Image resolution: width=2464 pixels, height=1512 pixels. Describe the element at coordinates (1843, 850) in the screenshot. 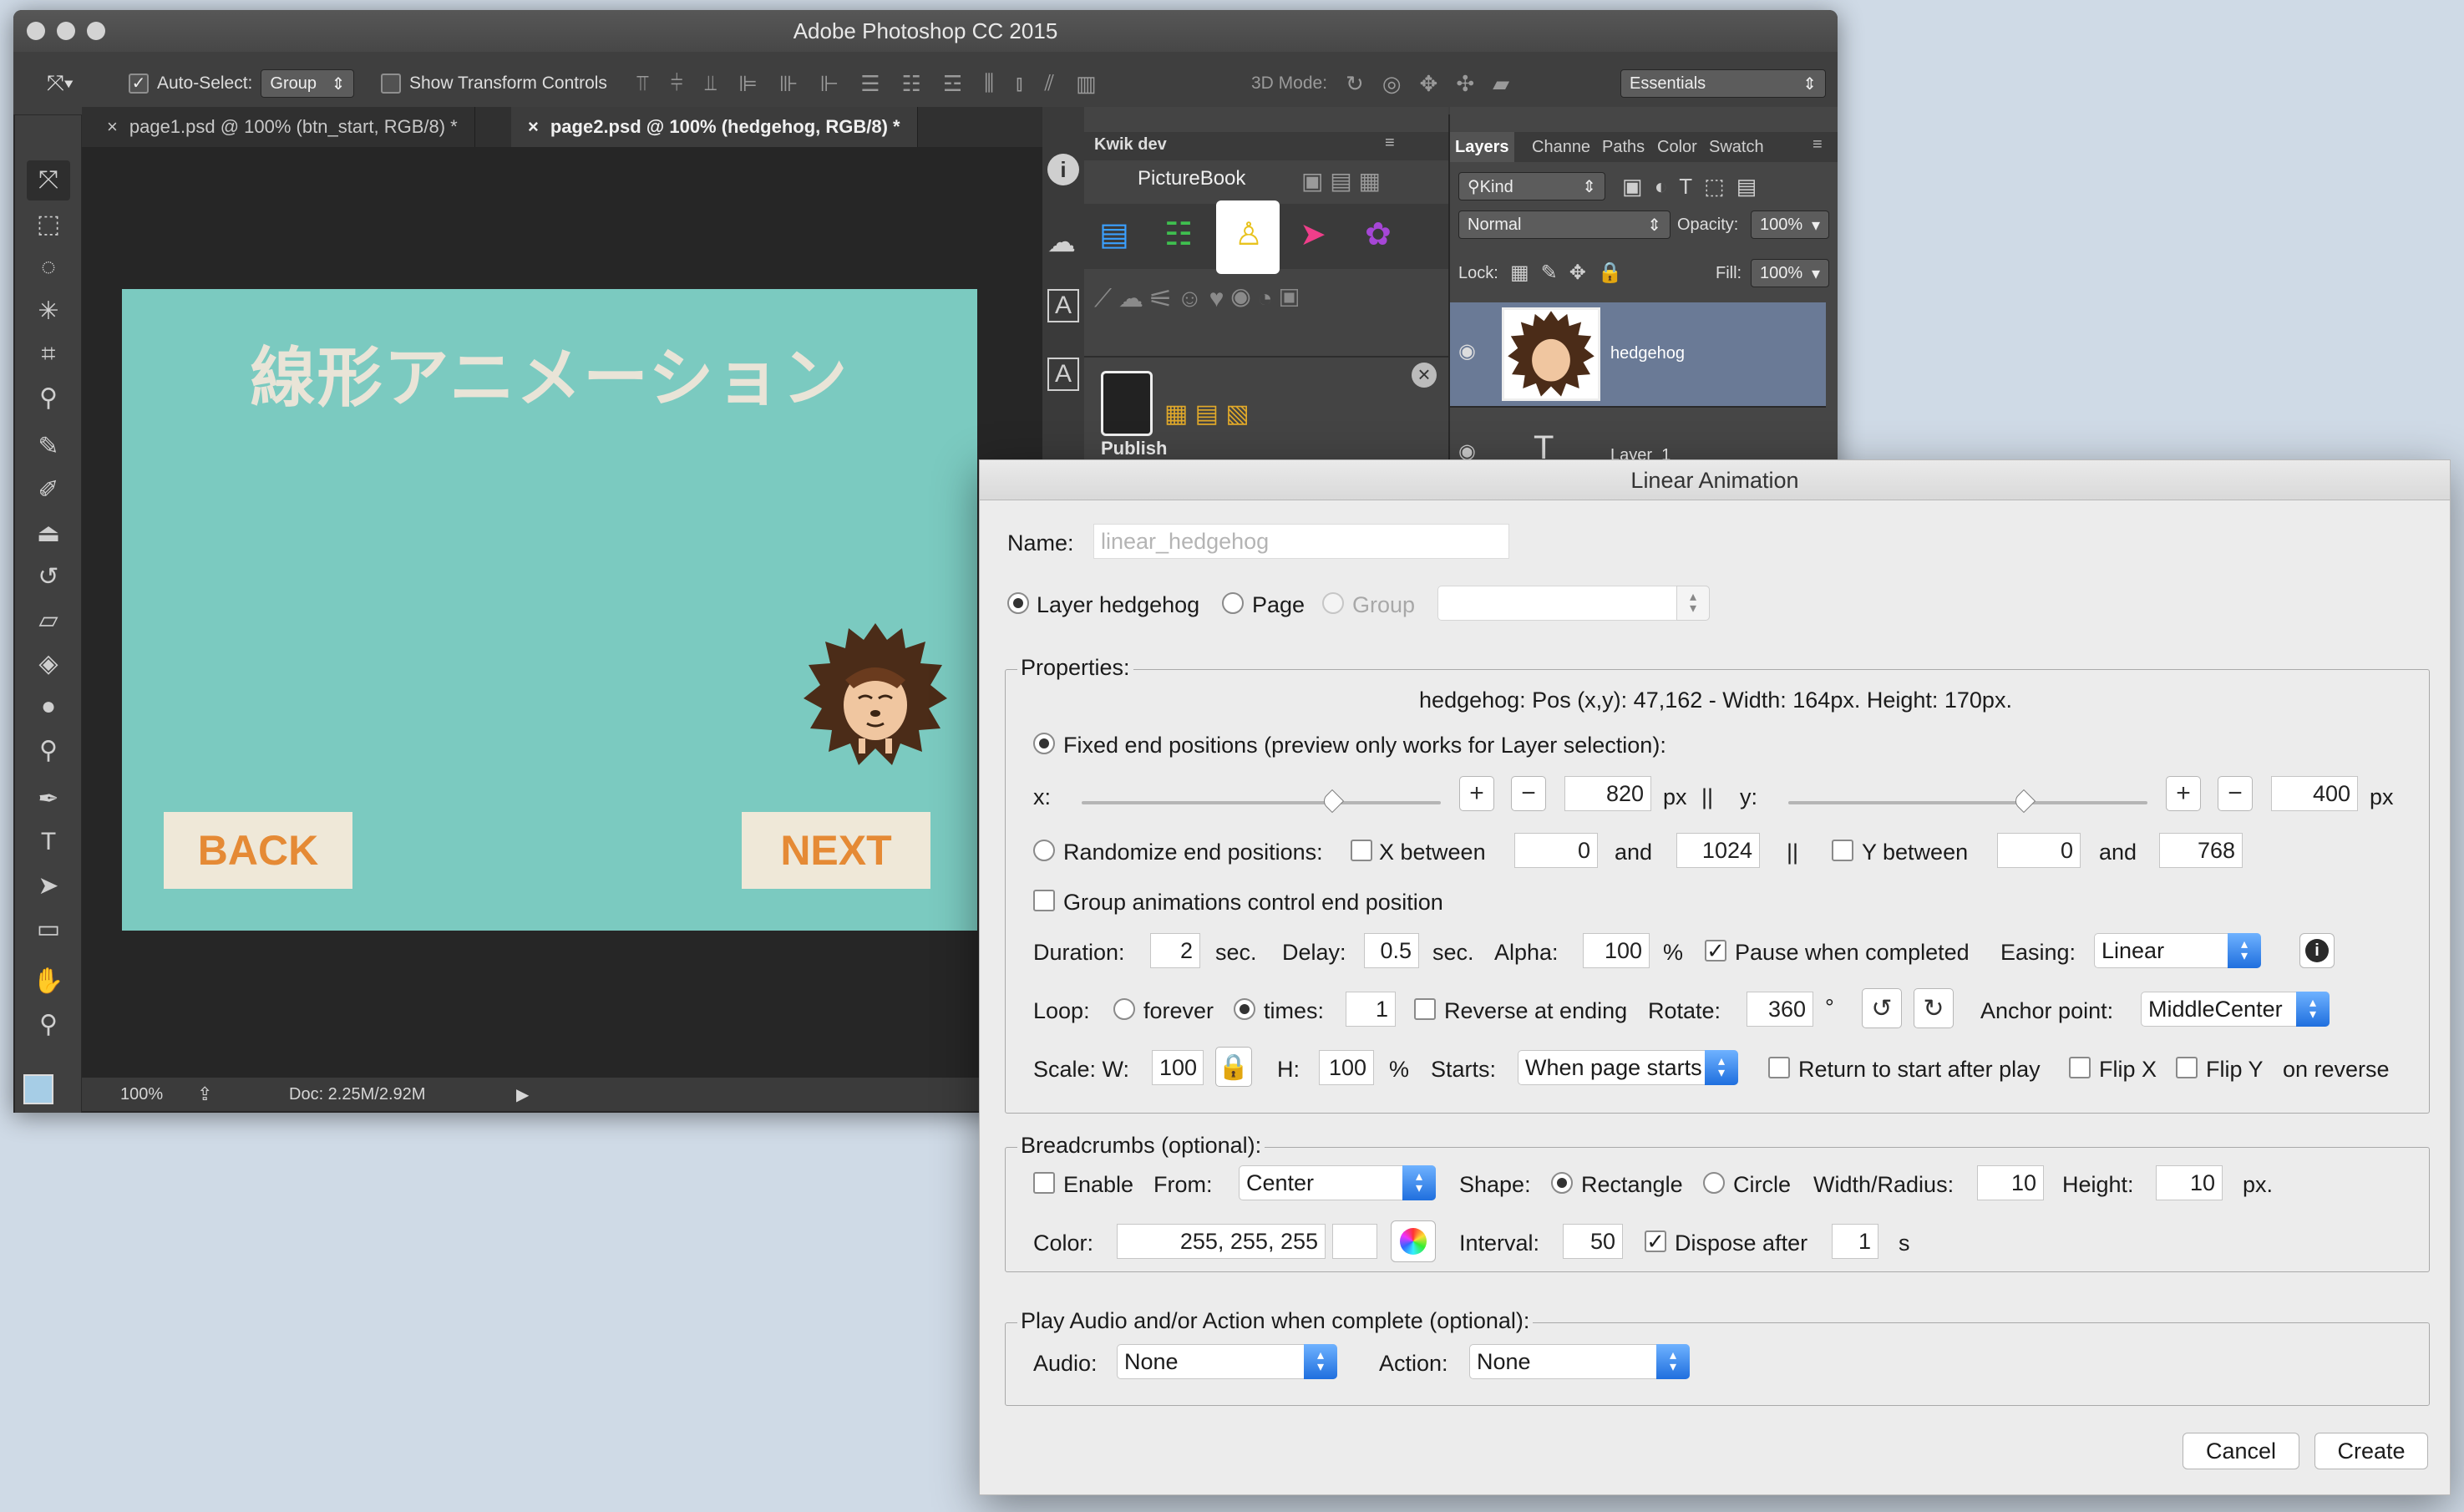

I see `y-between-checkbox` at that location.